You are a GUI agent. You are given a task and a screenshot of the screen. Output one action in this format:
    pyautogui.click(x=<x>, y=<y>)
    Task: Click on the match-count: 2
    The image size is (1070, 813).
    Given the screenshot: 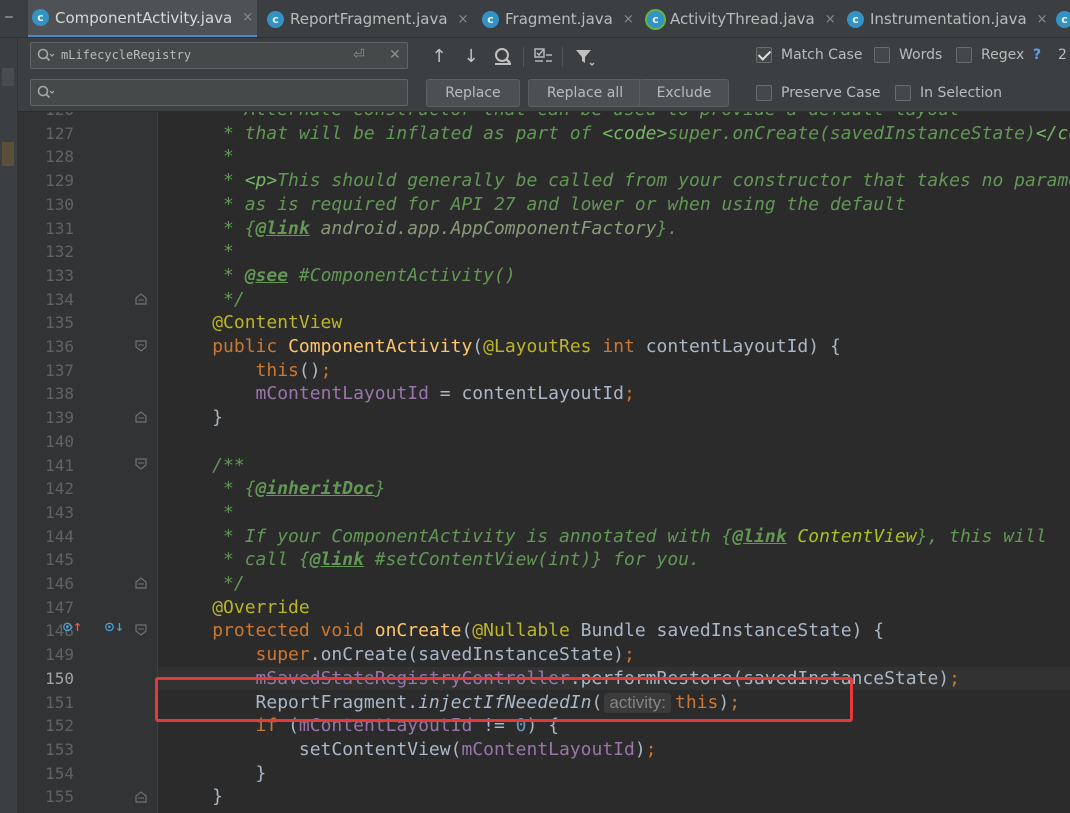 What is the action you would take?
    pyautogui.click(x=1062, y=55)
    